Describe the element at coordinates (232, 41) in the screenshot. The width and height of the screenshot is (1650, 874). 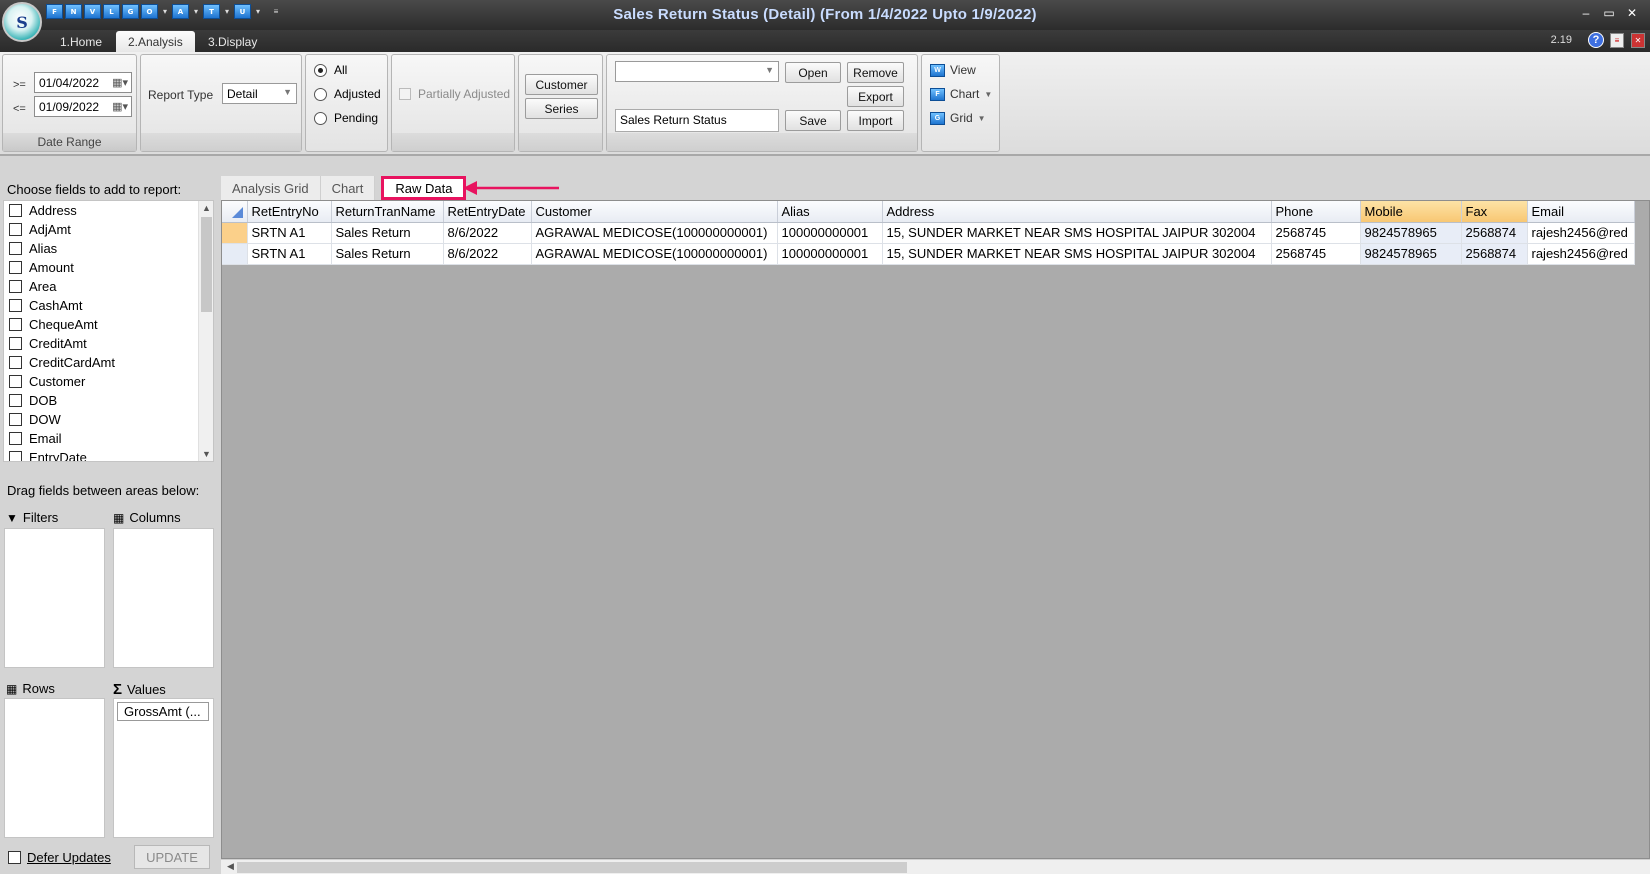
I see `tab-display: 3.Display` at that location.